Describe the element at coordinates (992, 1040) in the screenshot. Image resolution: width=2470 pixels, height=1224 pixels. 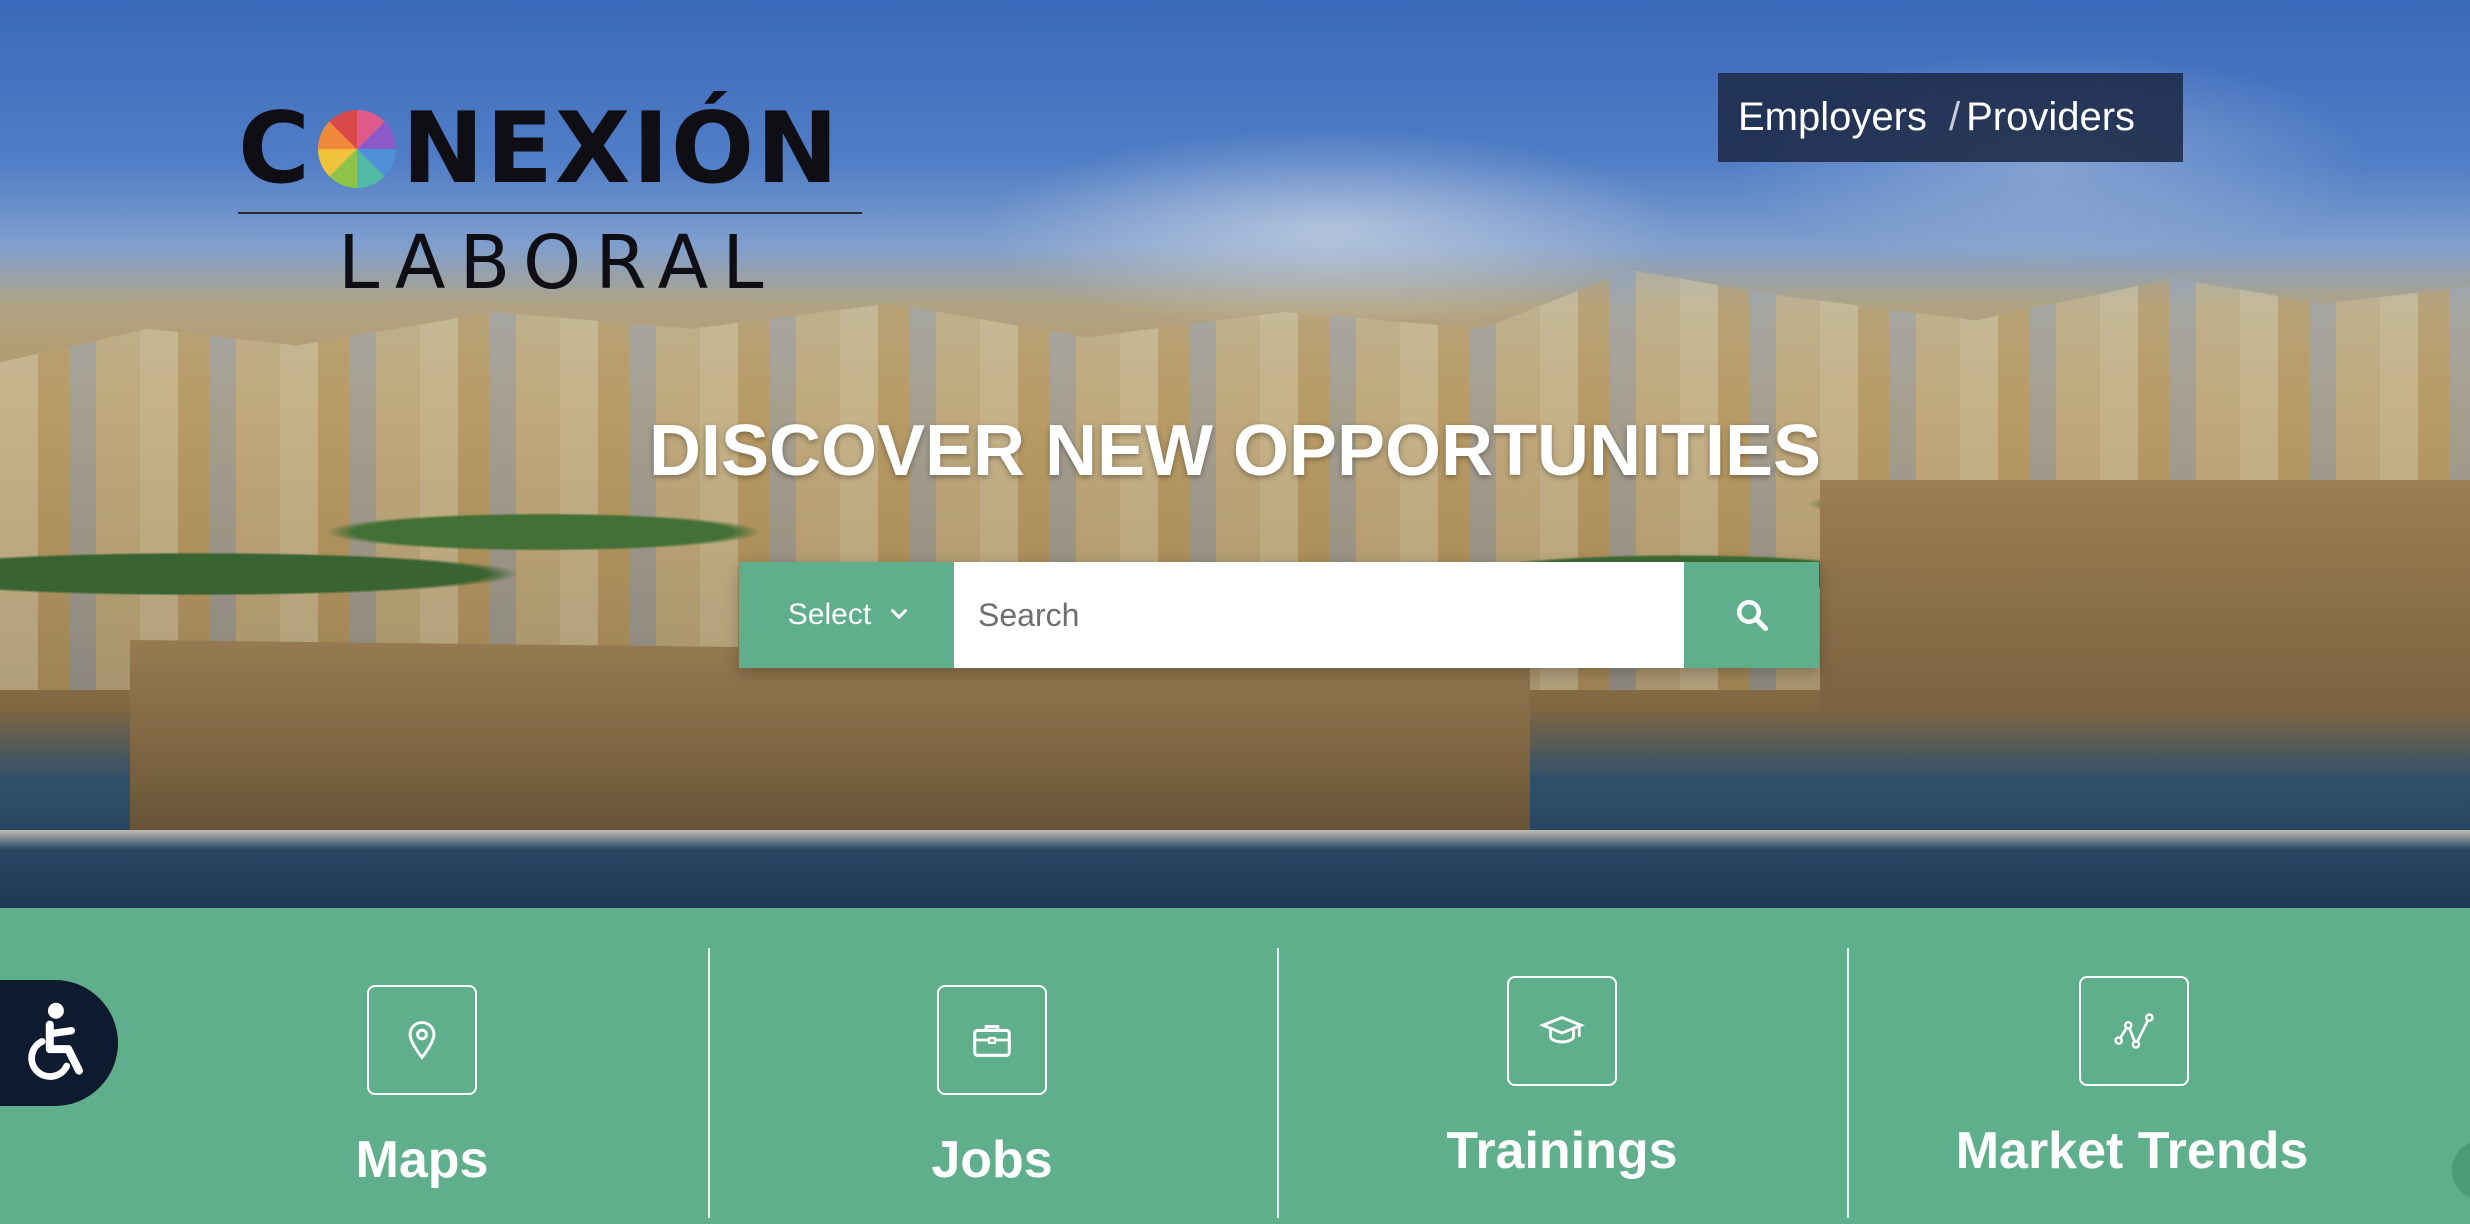
I see `briefcase-icon` at that location.